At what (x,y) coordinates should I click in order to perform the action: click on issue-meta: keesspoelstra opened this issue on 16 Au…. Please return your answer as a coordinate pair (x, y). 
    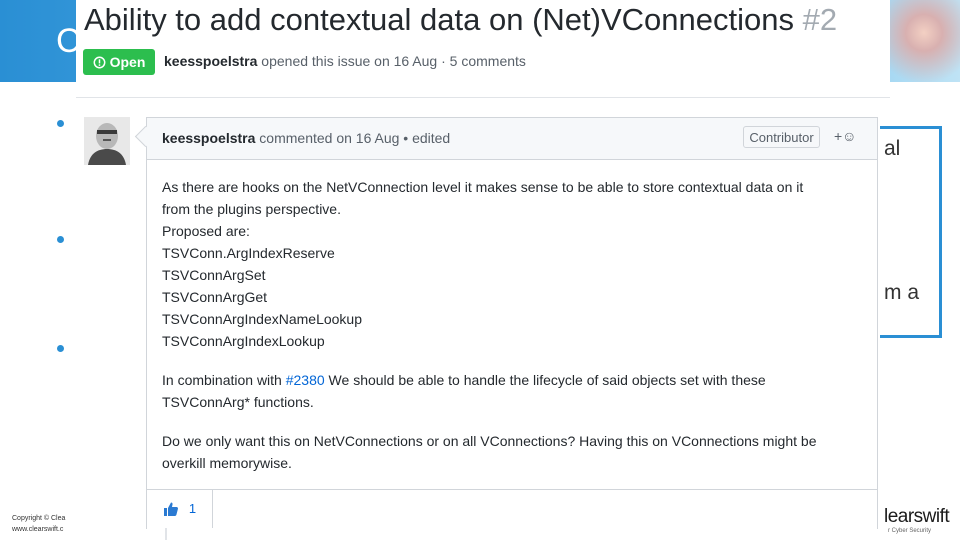
    Looking at the image, I should click on (345, 61).